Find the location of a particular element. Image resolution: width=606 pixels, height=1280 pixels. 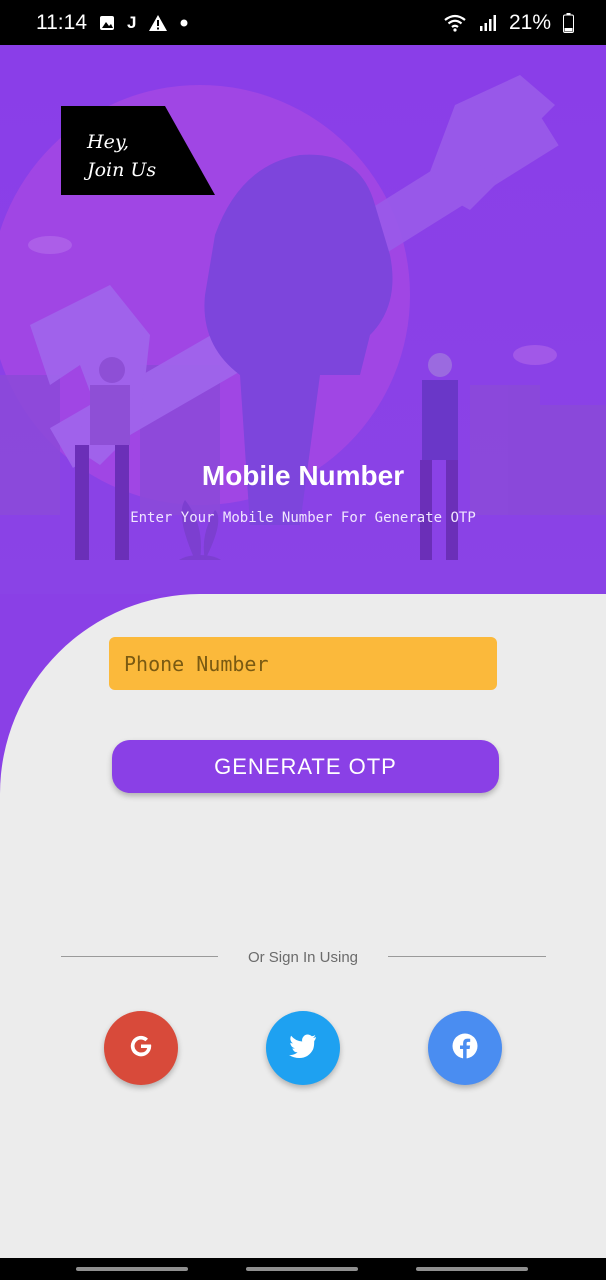

page-title: Mobile Number is located at coordinates (303, 475).